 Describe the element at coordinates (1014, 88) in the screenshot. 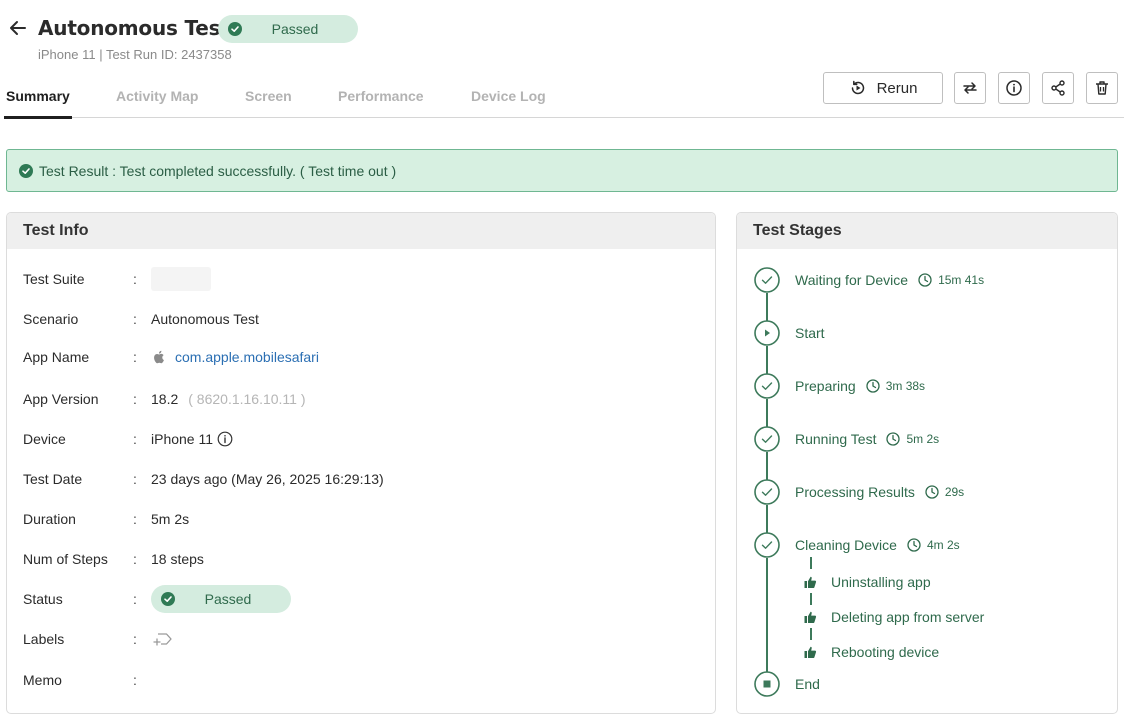

I see `info-button` at that location.